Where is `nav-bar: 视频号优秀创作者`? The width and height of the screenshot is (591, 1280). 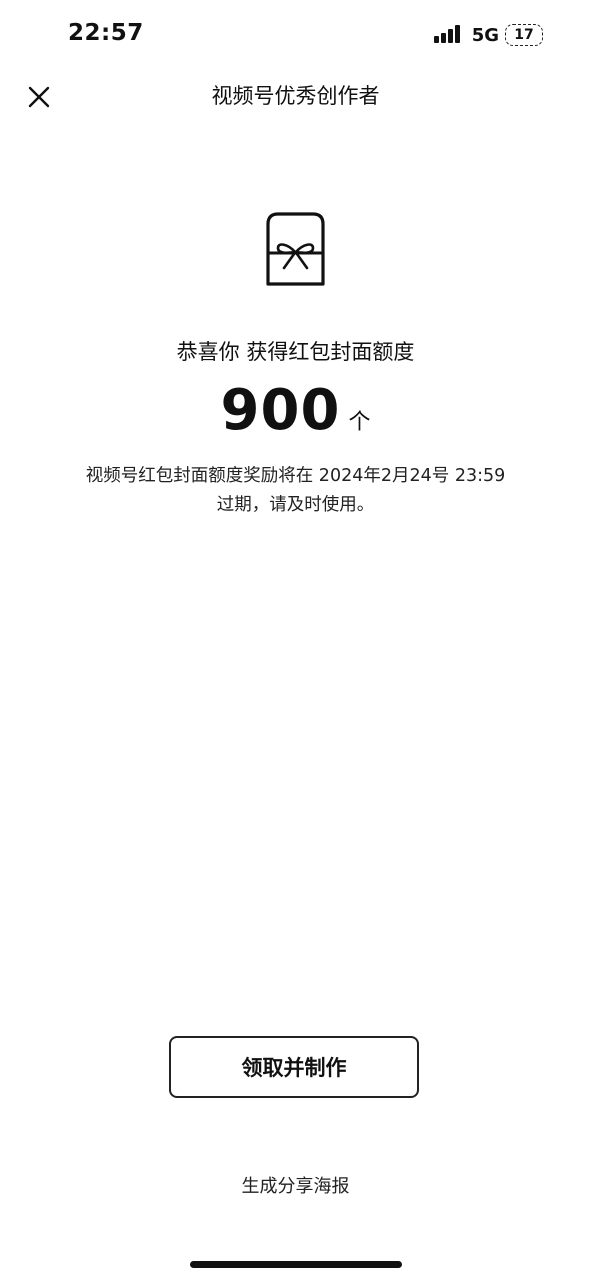
nav-bar: 视频号优秀创作者 is located at coordinates (295, 97).